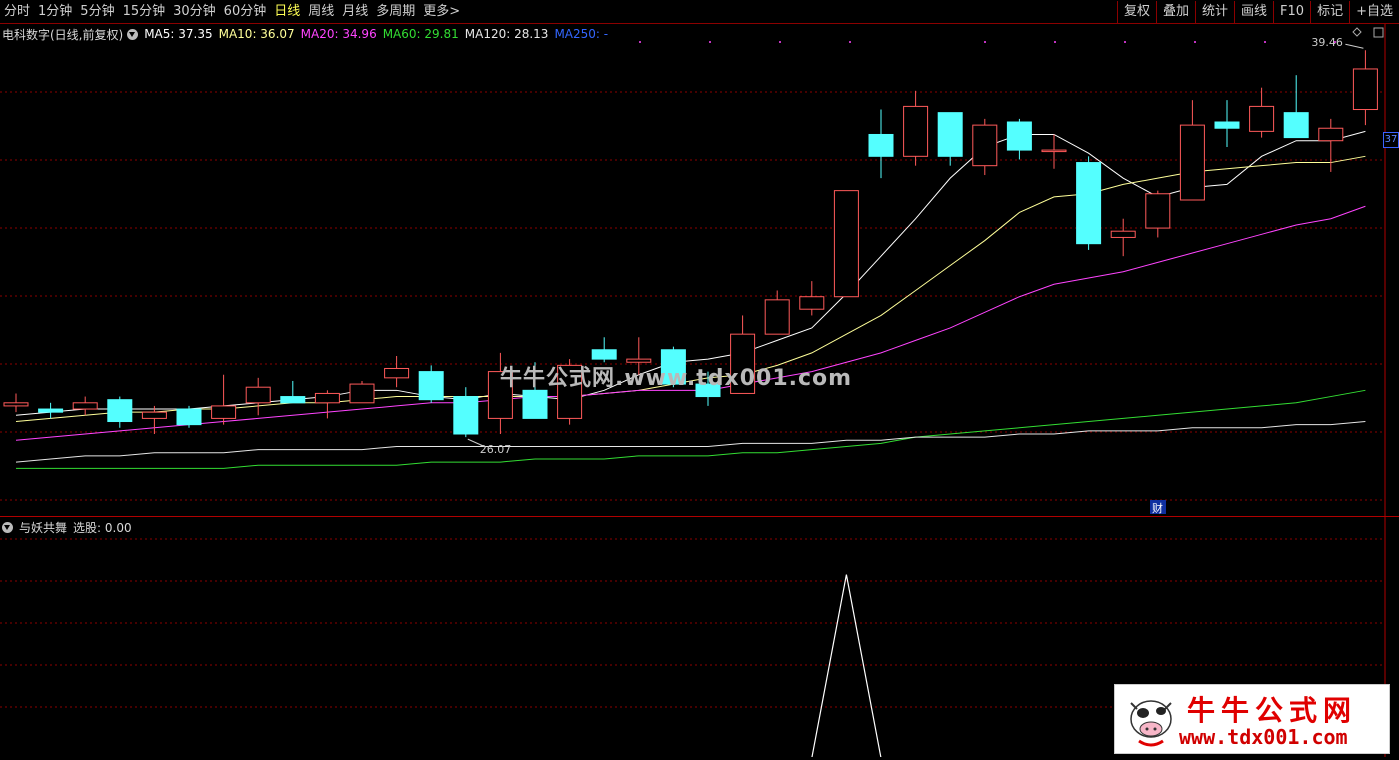  Describe the element at coordinates (676, 378) in the screenshot. I see `watermark-text: 牛牛公式网.www.tdx001.com` at that location.